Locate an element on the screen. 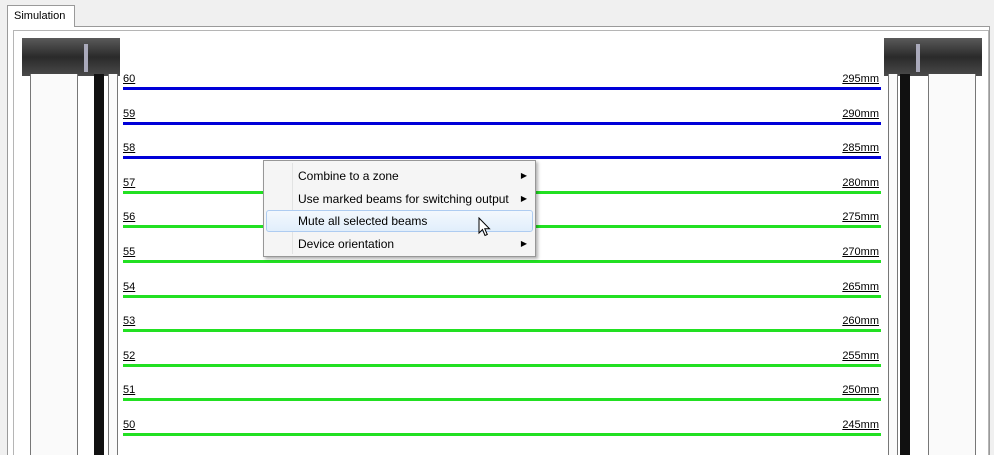  beam-distance-label: 280mm is located at coordinates (860, 182).